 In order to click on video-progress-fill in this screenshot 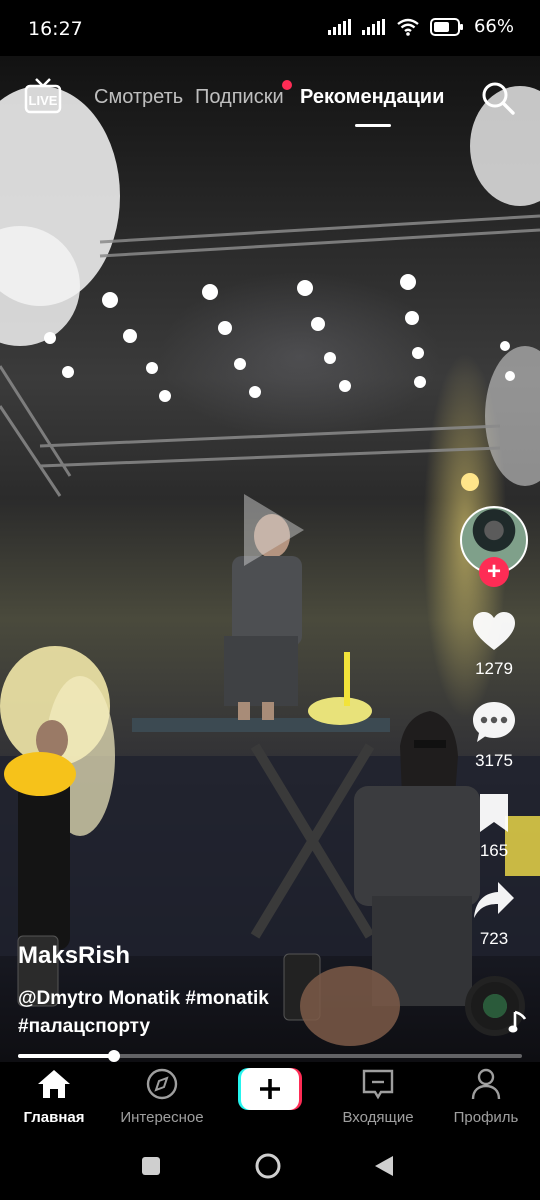, I will do `click(66, 1056)`.